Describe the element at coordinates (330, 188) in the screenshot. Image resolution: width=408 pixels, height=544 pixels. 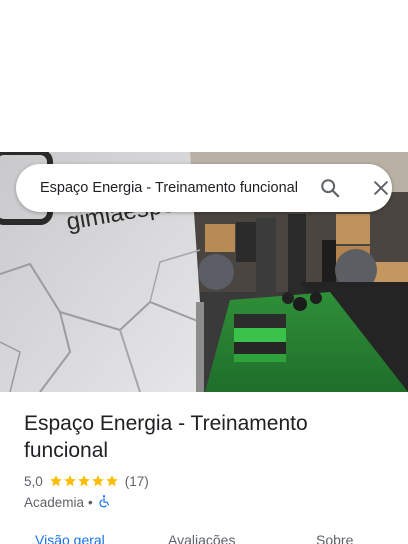
I see `search-icon` at that location.